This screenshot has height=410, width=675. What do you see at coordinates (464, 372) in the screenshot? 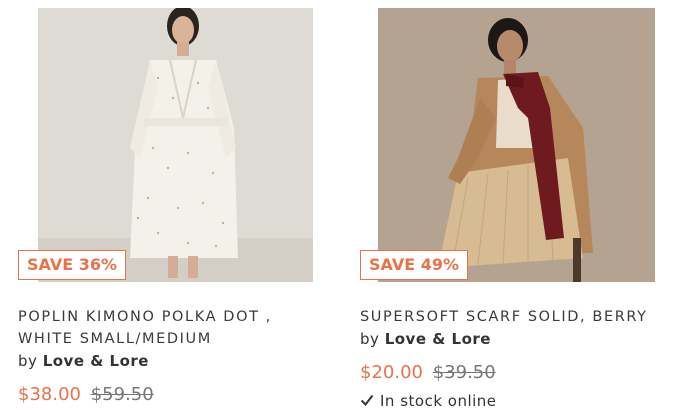
I see `compare-price: $39.50` at bounding box center [464, 372].